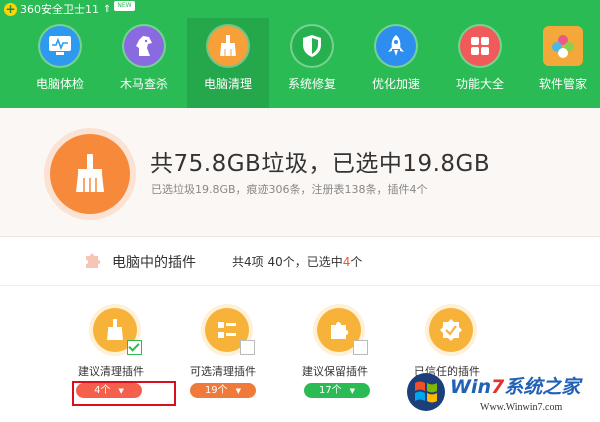  Describe the element at coordinates (470, 387) in the screenshot. I see `watermark-brand-prefix: Win` at that location.